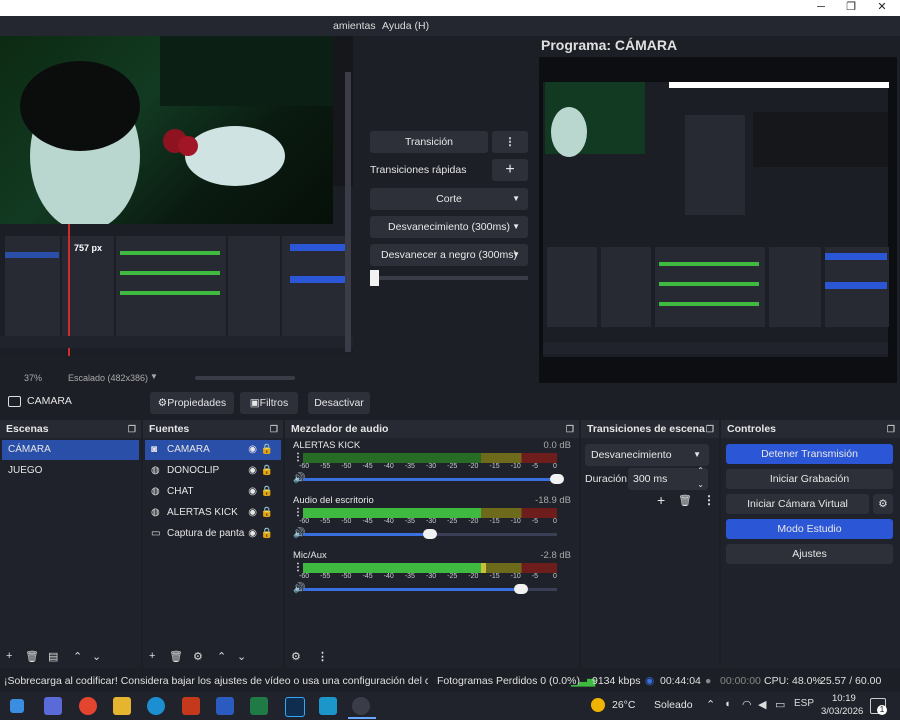 Image resolution: width=900 pixels, height=720 pixels. I want to click on close-button: ✕, so click(882, 8).